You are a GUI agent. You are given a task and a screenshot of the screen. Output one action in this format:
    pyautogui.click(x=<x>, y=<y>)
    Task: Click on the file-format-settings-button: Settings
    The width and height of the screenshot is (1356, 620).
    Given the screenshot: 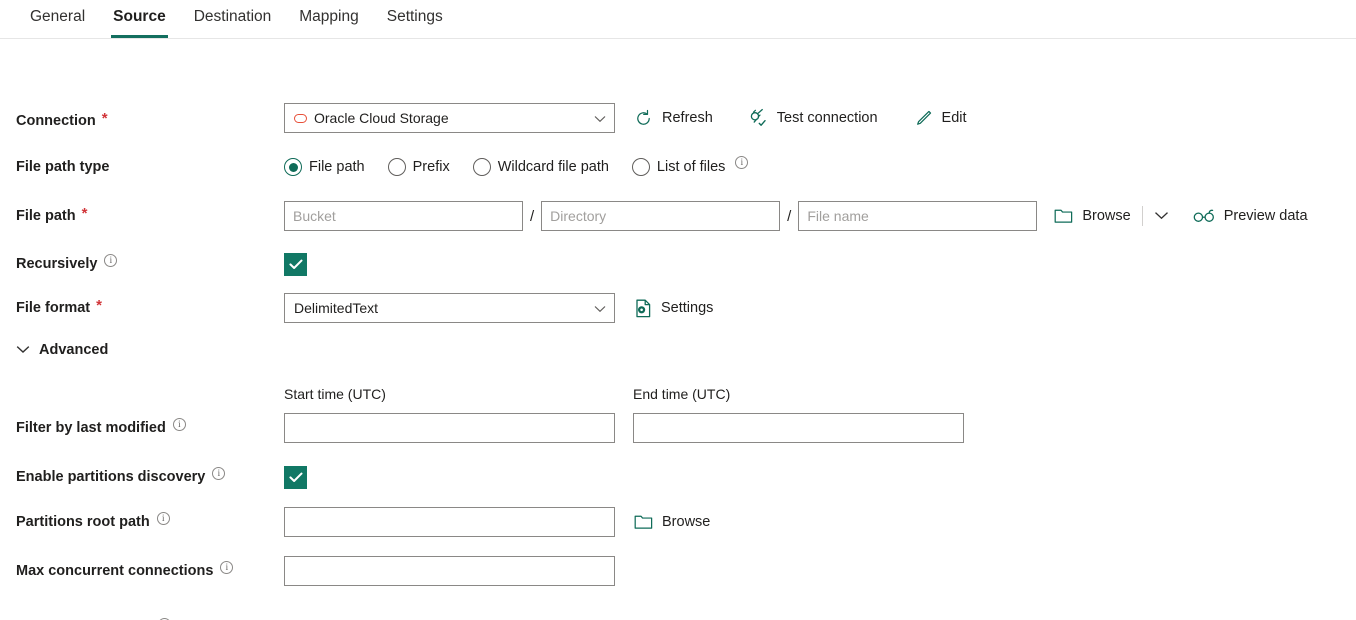 What is the action you would take?
    pyautogui.click(x=673, y=308)
    